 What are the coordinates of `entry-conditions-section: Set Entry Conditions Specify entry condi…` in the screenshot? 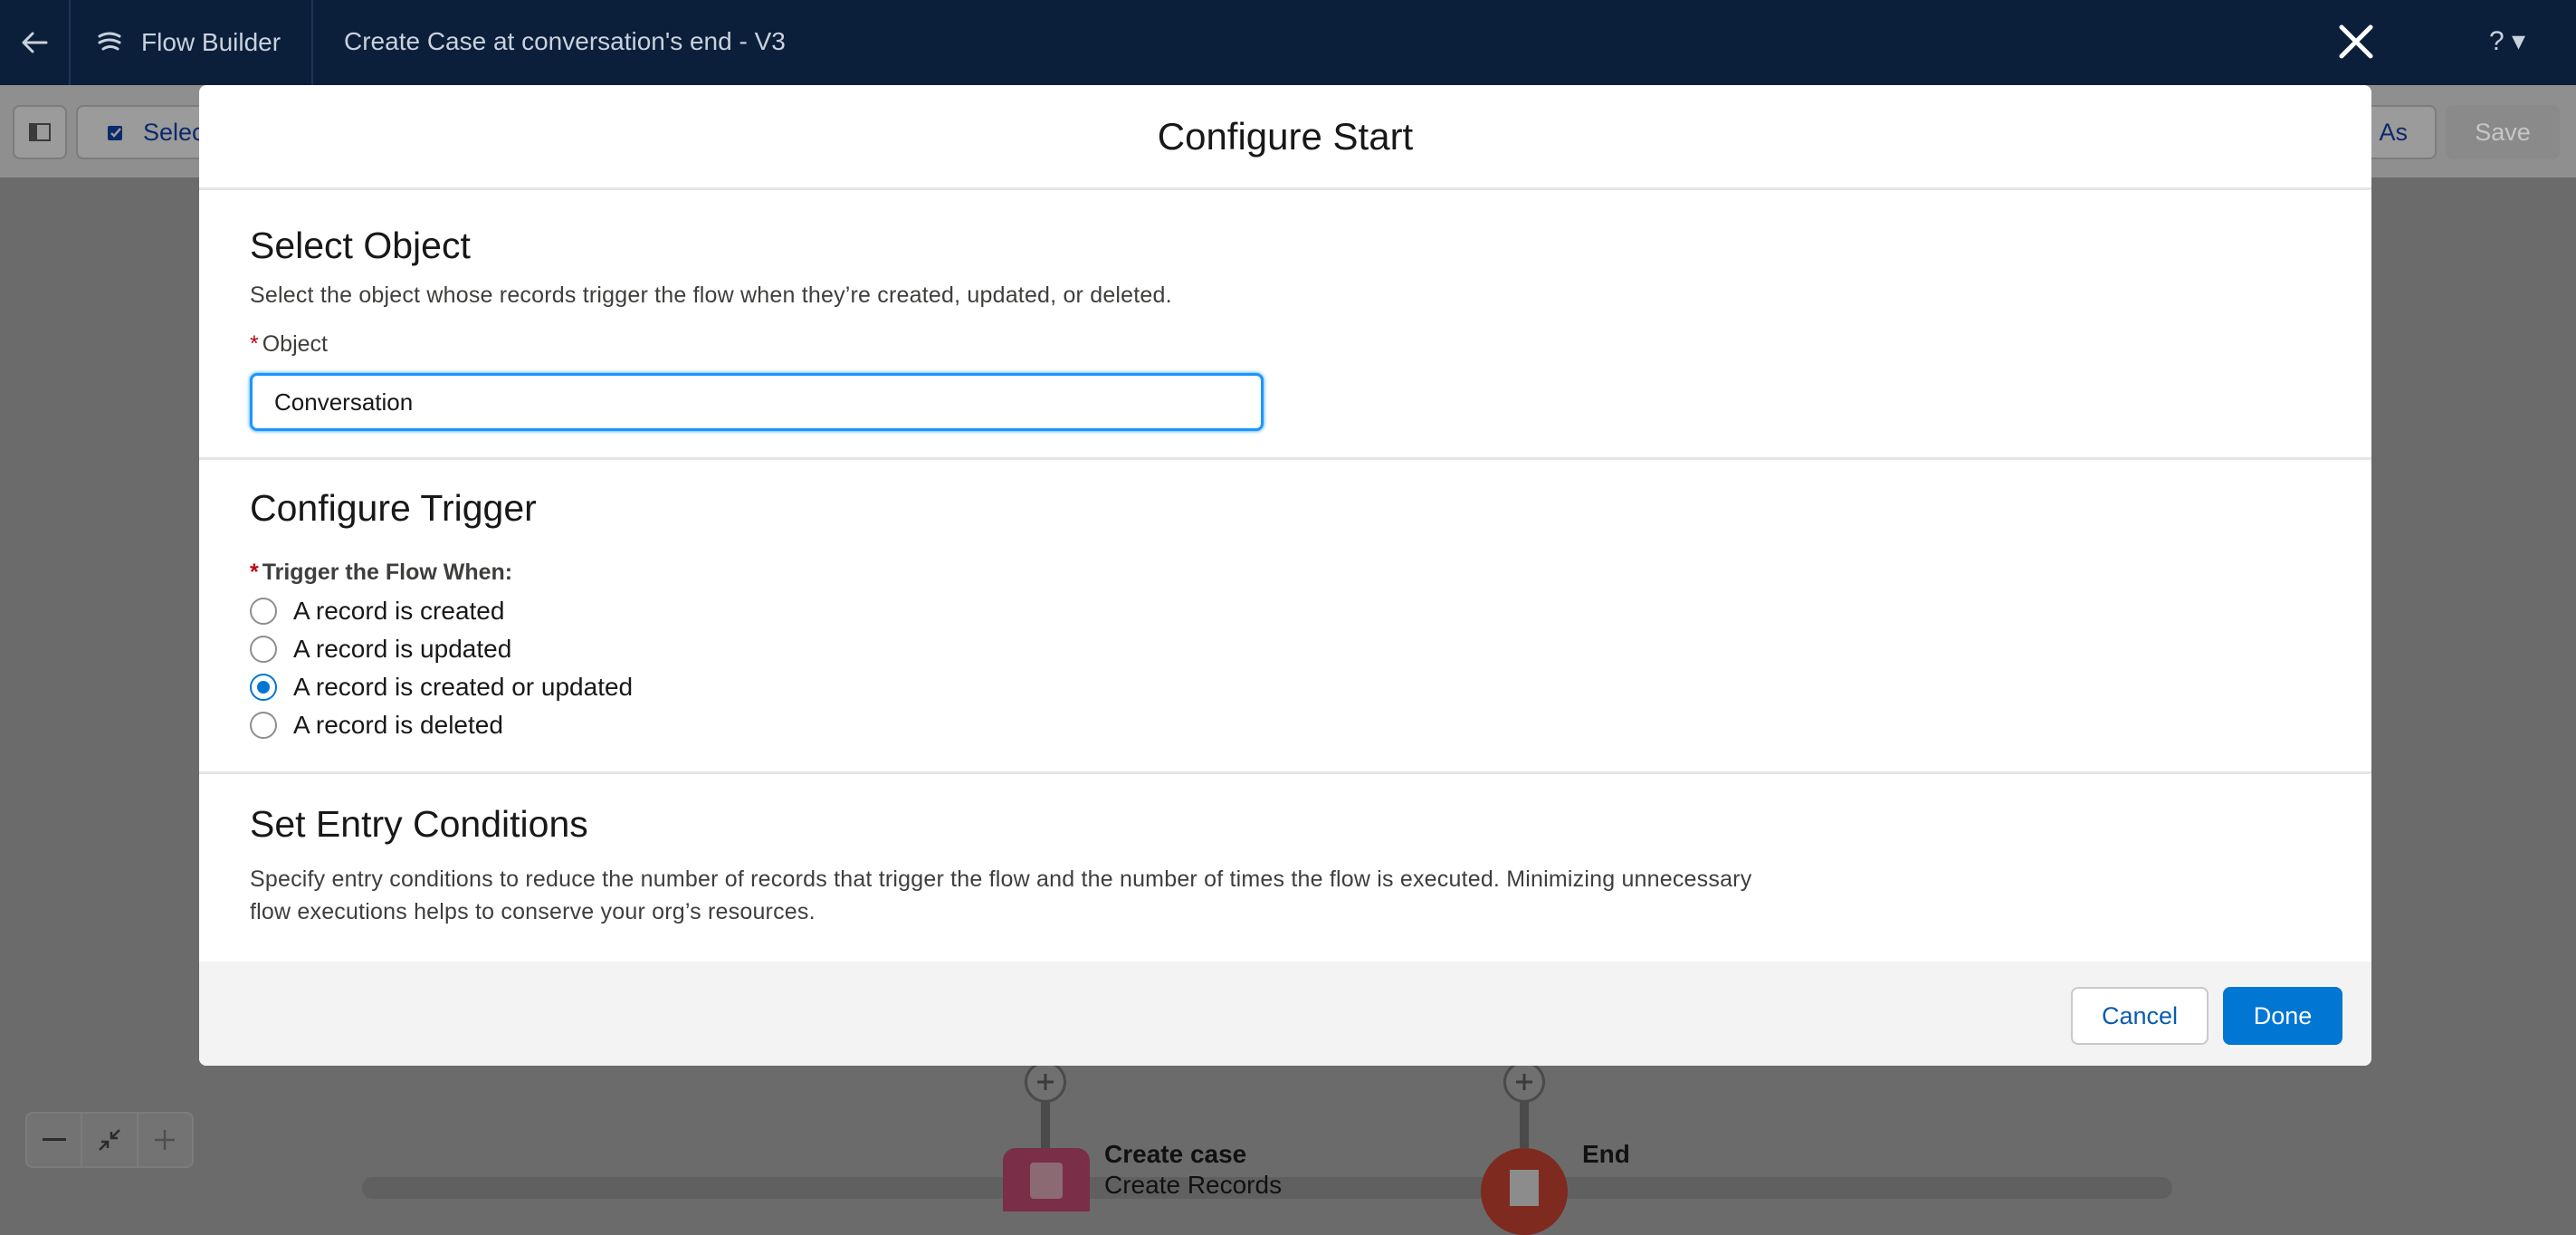 It's located at (1285, 869).